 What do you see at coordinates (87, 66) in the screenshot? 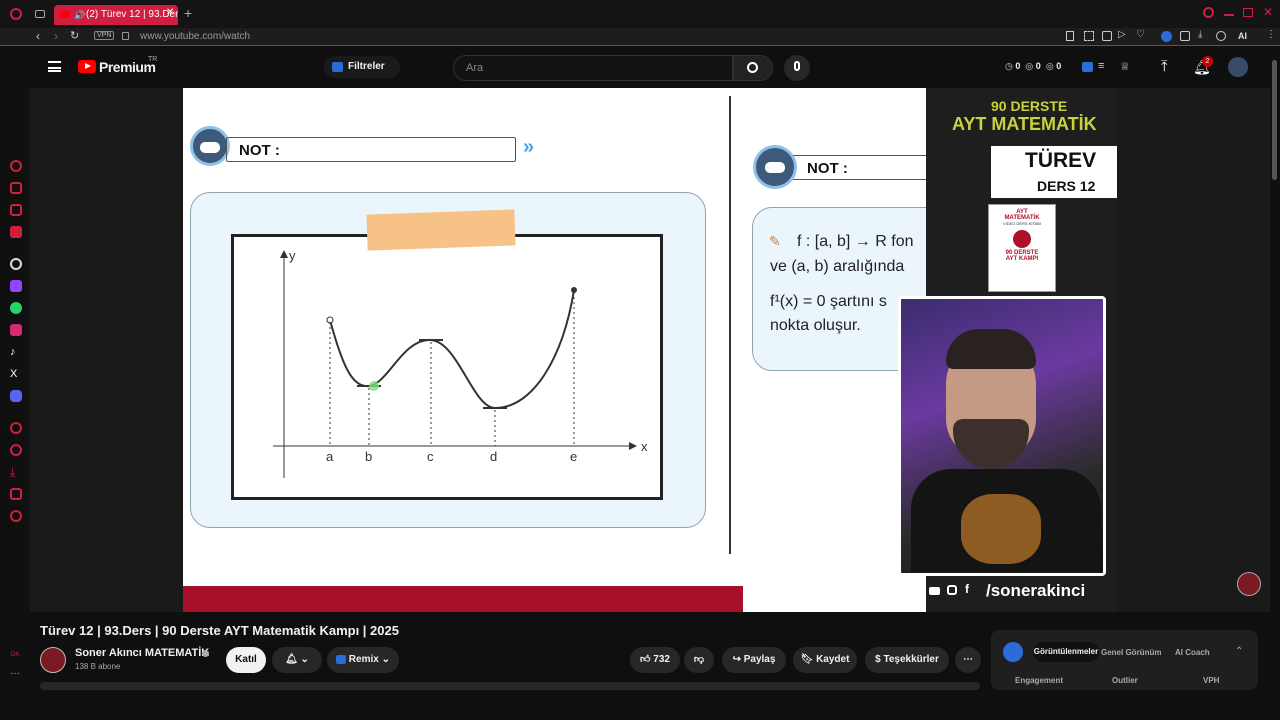
I see `youtube-logo-icon` at bounding box center [87, 66].